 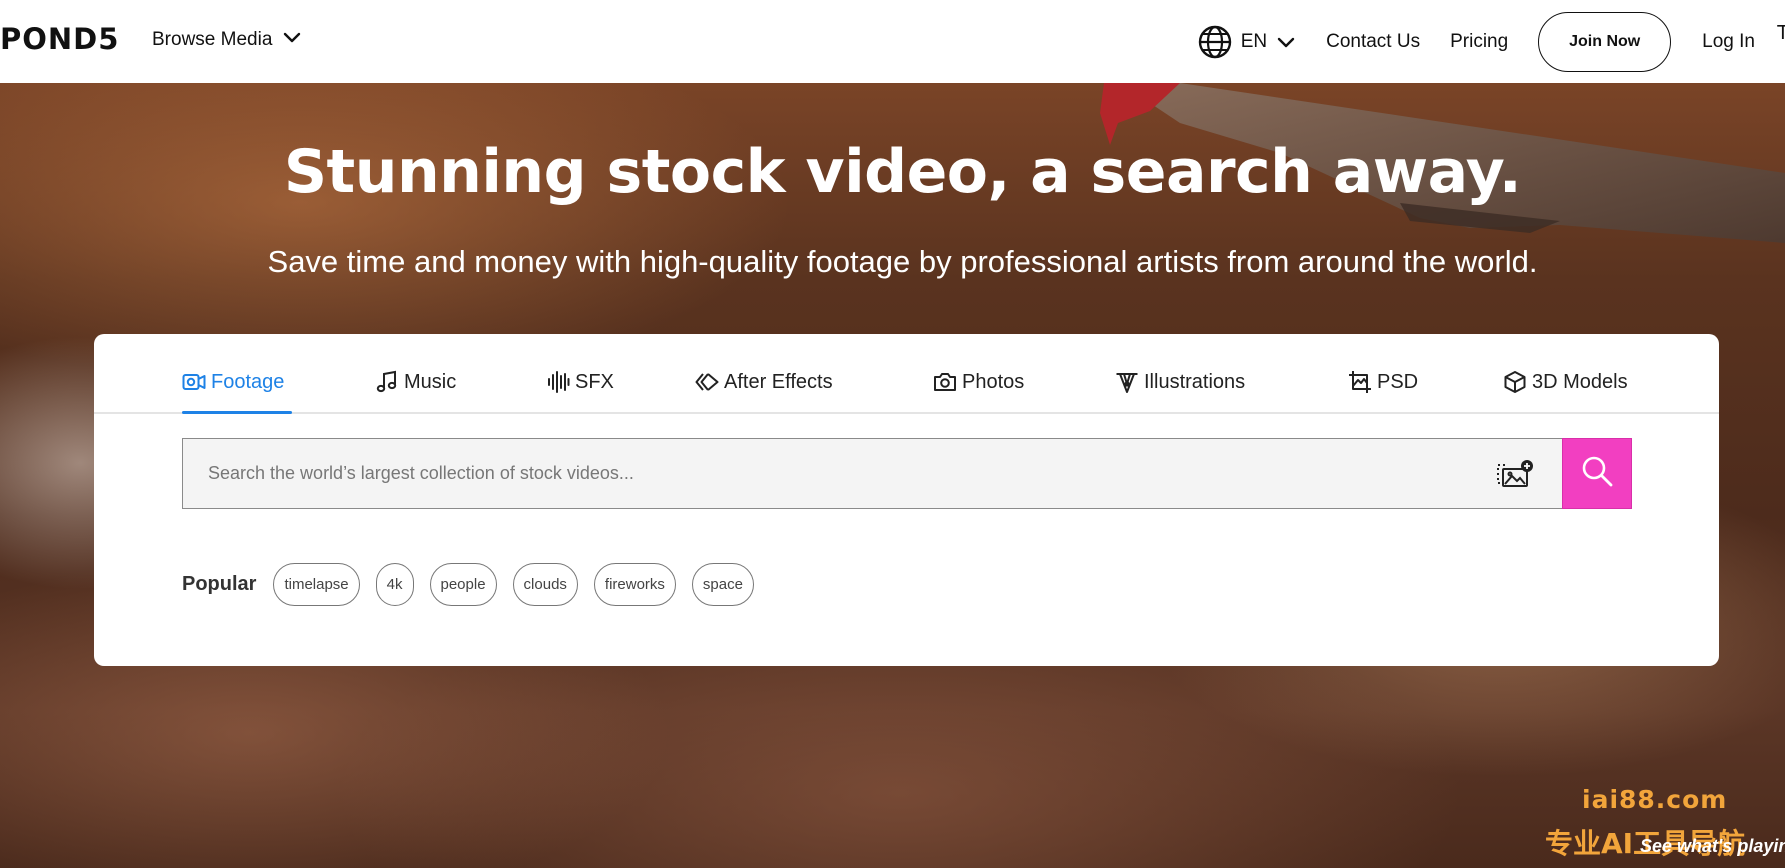 I want to click on image-search-icon, so click(x=1515, y=474).